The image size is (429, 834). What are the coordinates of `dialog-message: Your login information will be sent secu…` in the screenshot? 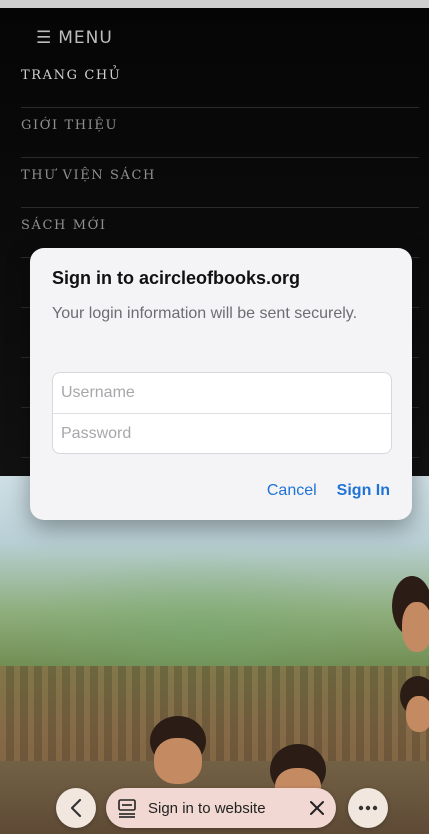 It's located at (205, 313).